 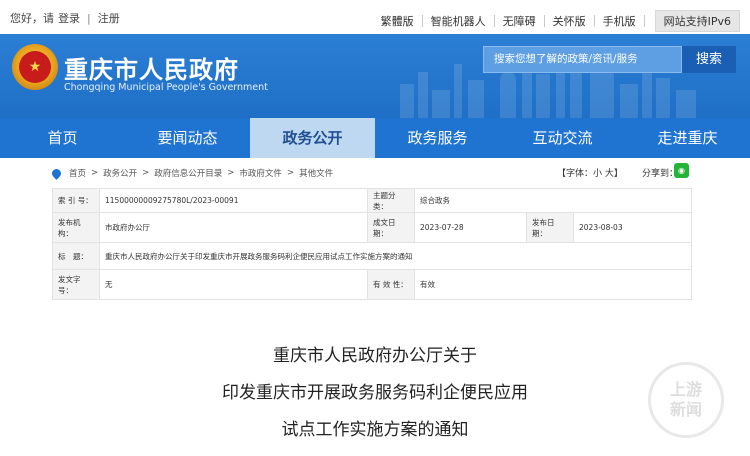 What do you see at coordinates (76, 227) in the screenshot?
I see `issuer-label: 发布机构：` at bounding box center [76, 227].